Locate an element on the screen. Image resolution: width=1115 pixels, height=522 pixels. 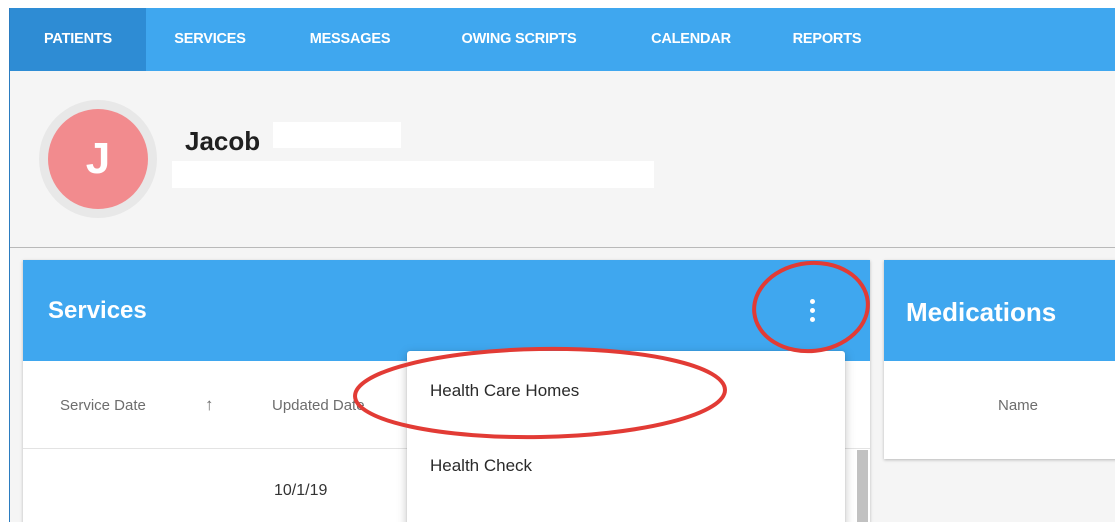
redacted-surname is located at coordinates (337, 135).